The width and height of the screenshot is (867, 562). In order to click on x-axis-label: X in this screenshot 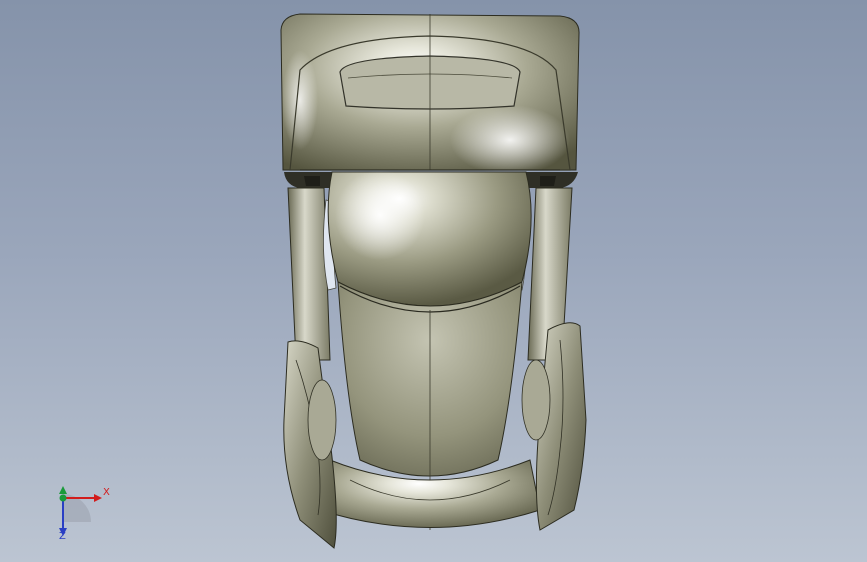, I will do `click(106, 492)`.